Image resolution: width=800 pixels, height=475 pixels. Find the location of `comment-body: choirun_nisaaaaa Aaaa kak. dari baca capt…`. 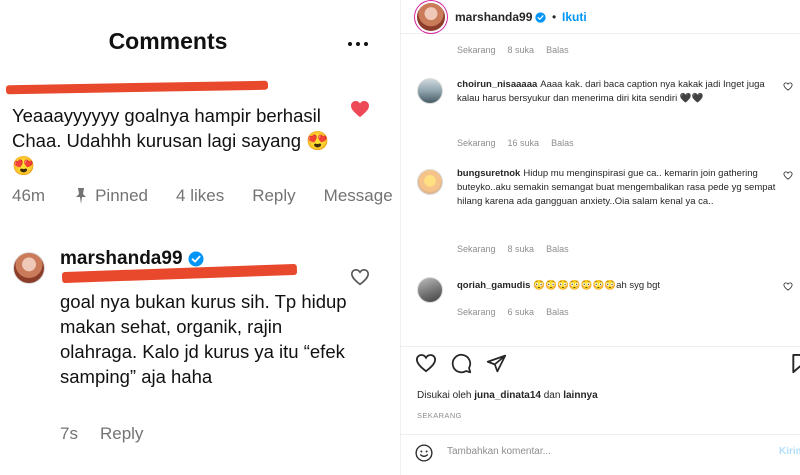

comment-body: choirun_nisaaaaa Aaaa kak. dari baca capt… is located at coordinates (617, 92).